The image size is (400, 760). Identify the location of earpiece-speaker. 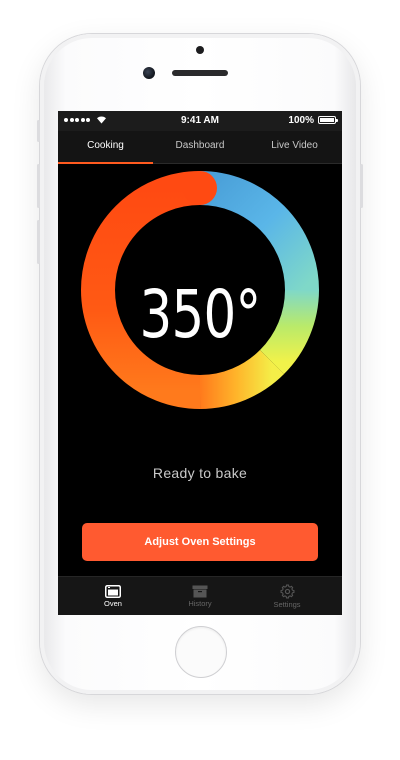
(200, 73).